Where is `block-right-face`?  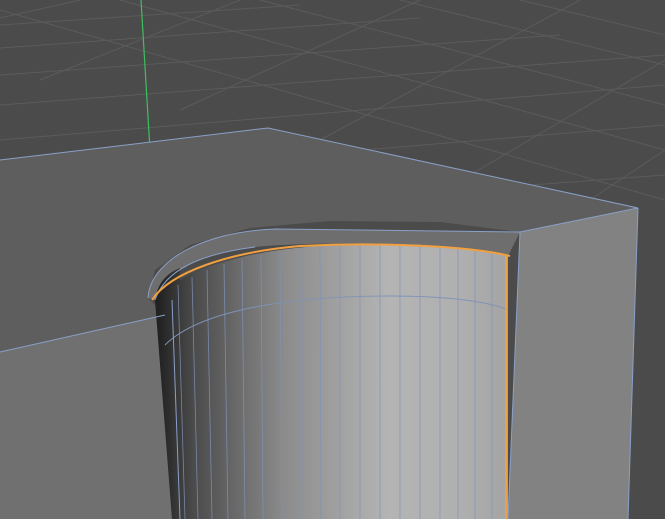
block-right-face is located at coordinates (573, 363).